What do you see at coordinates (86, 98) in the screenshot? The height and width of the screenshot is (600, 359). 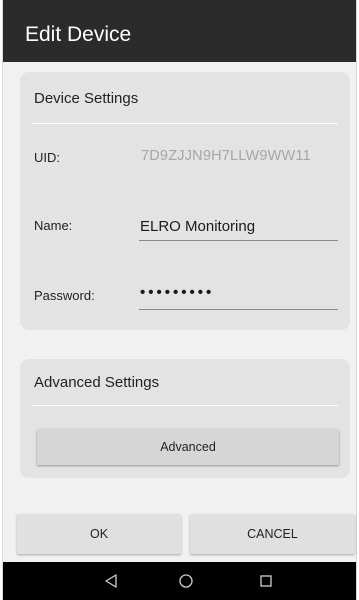 I see `device-settings-heading: Device Settings` at bounding box center [86, 98].